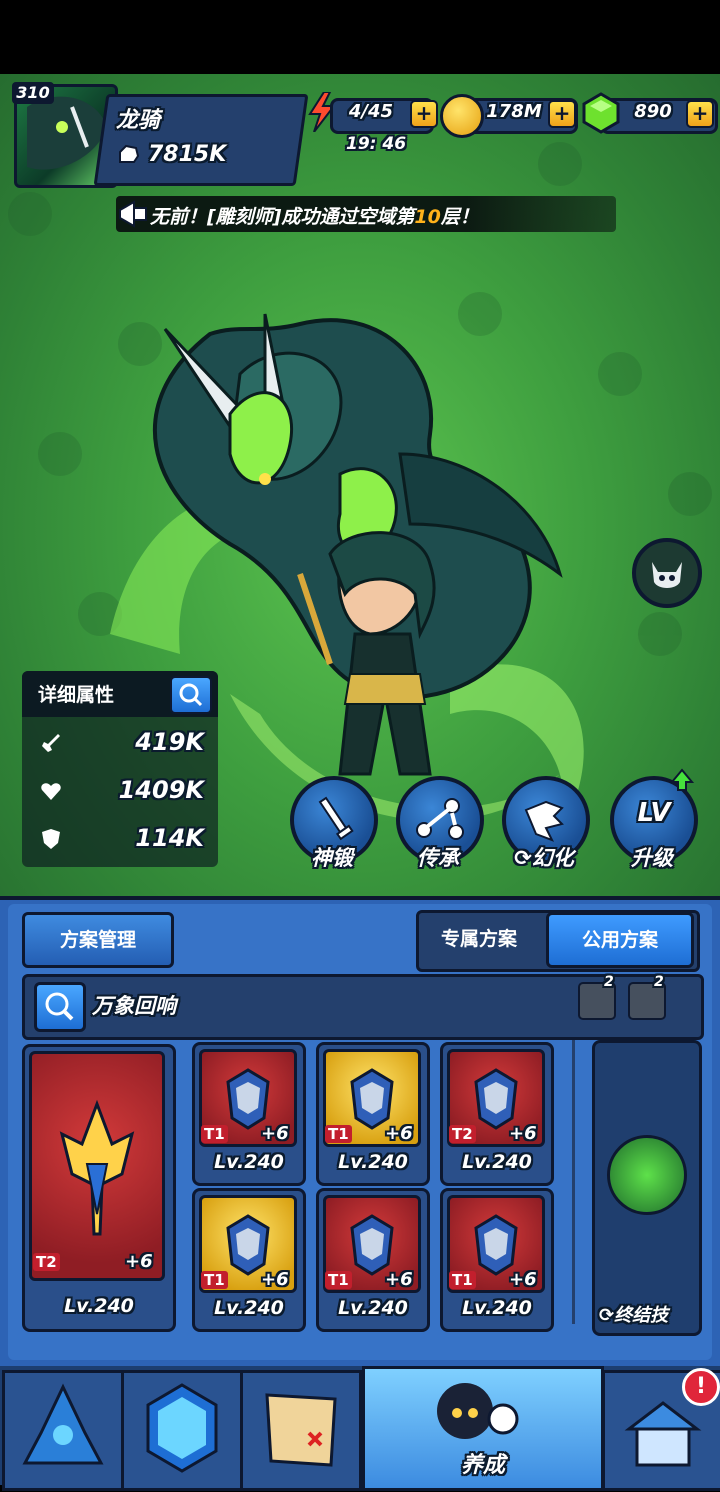 Image resolution: width=720 pixels, height=1492 pixels. Describe the element at coordinates (609, 982) in the screenshot. I see `set-bonus-1-count: 2` at that location.